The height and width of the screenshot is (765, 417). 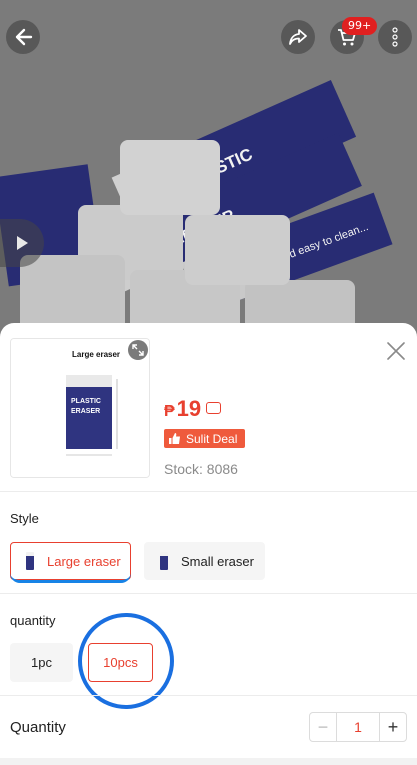 I want to click on product-thumbnail: PLASTIC ERASER, so click(x=80, y=408).